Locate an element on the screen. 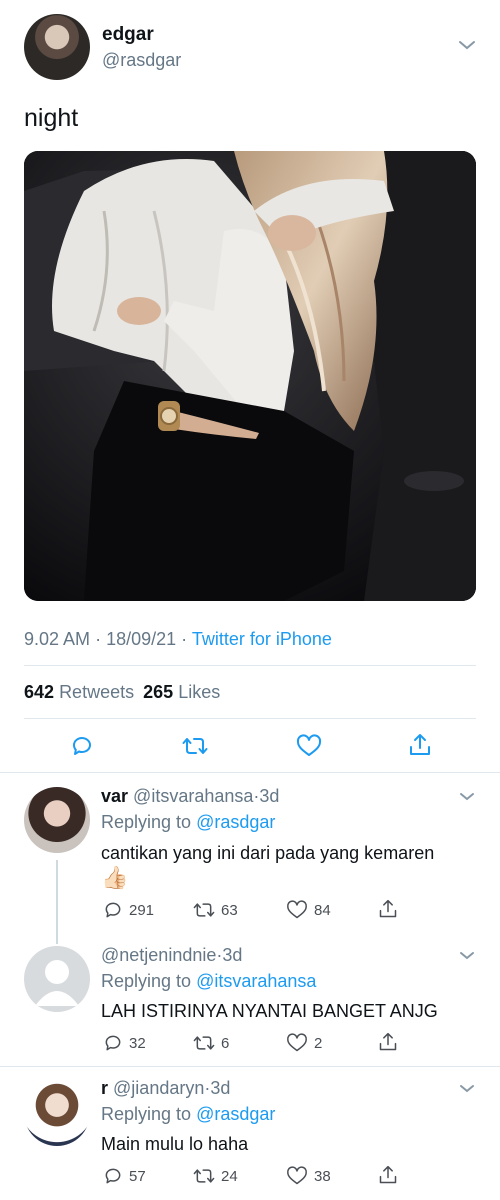 The image size is (500, 1200). tweet-time: 9.02 AM is located at coordinates (57, 639).